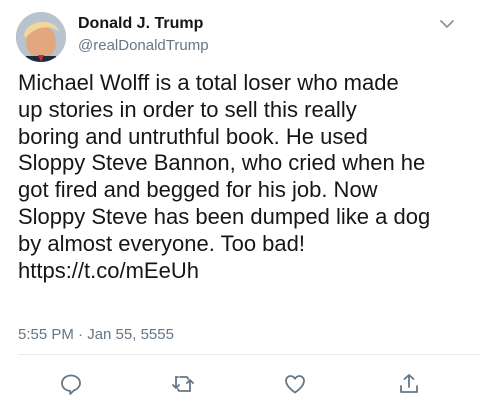 This screenshot has height=410, width=480. I want to click on display-name: Donald J. Trump, so click(143, 24).